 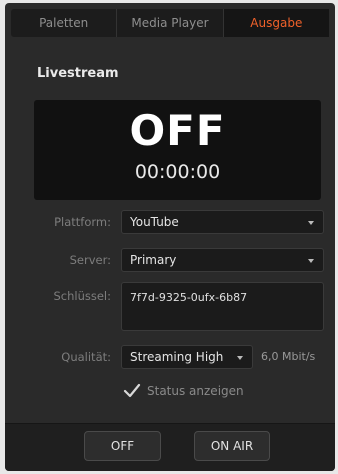 What do you see at coordinates (122, 446) in the screenshot?
I see `off-button: OFF` at bounding box center [122, 446].